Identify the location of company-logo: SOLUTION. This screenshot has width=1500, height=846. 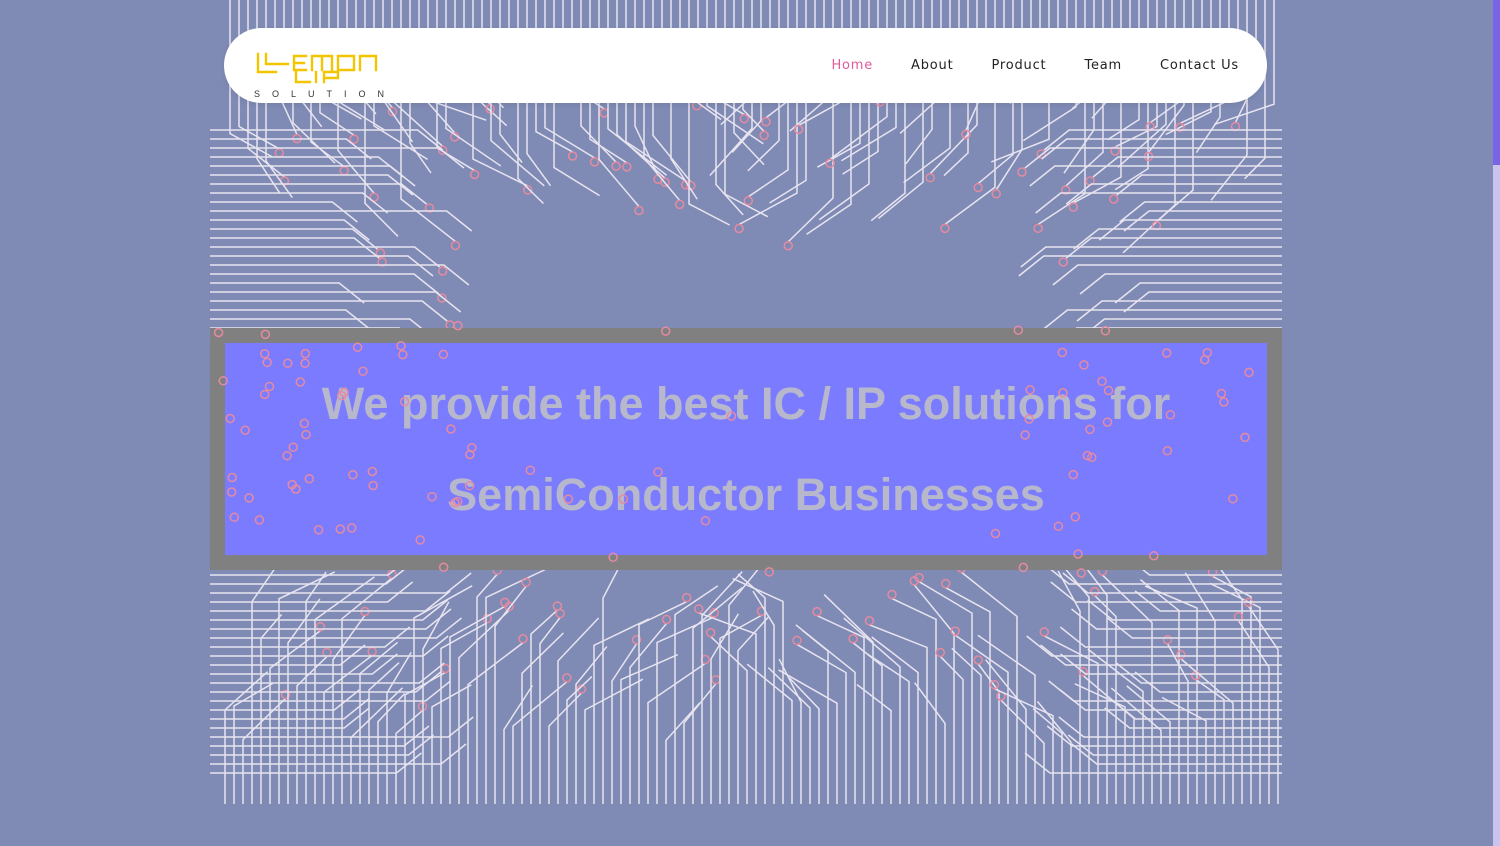
(329, 76).